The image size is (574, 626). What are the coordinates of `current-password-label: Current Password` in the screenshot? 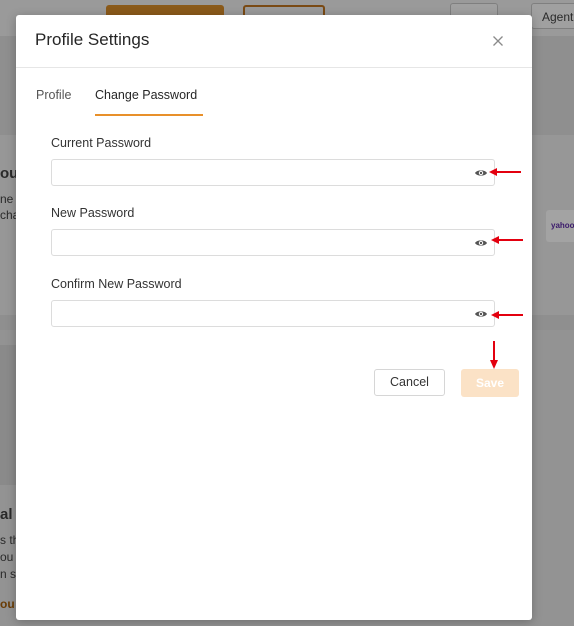 It's located at (101, 143).